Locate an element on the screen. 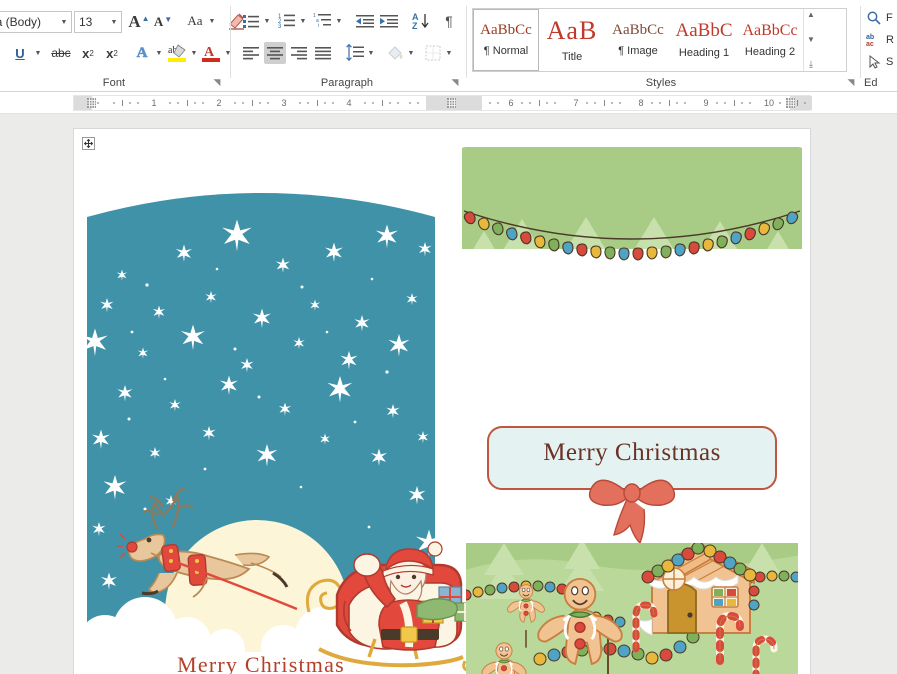  bullets-button is located at coordinates (251, 21).